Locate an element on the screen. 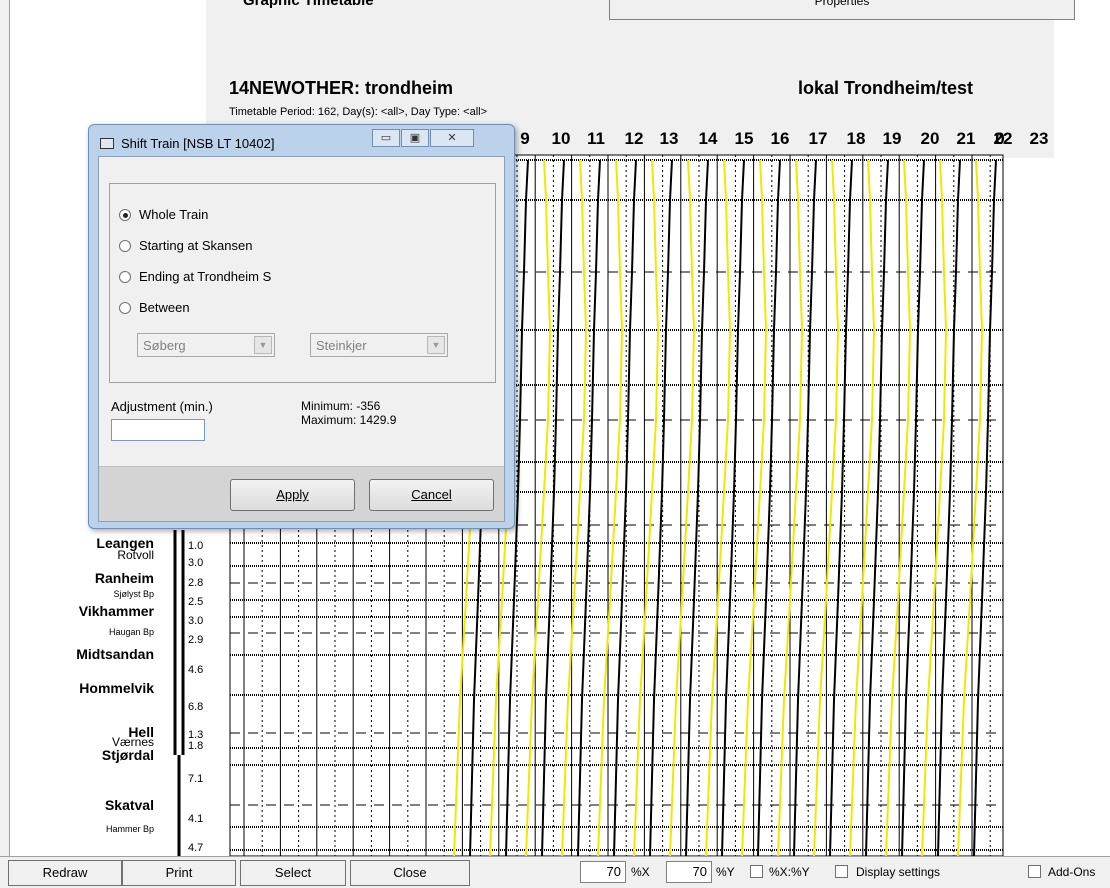 The width and height of the screenshot is (1110, 888). apply-button: Apply is located at coordinates (292, 495).